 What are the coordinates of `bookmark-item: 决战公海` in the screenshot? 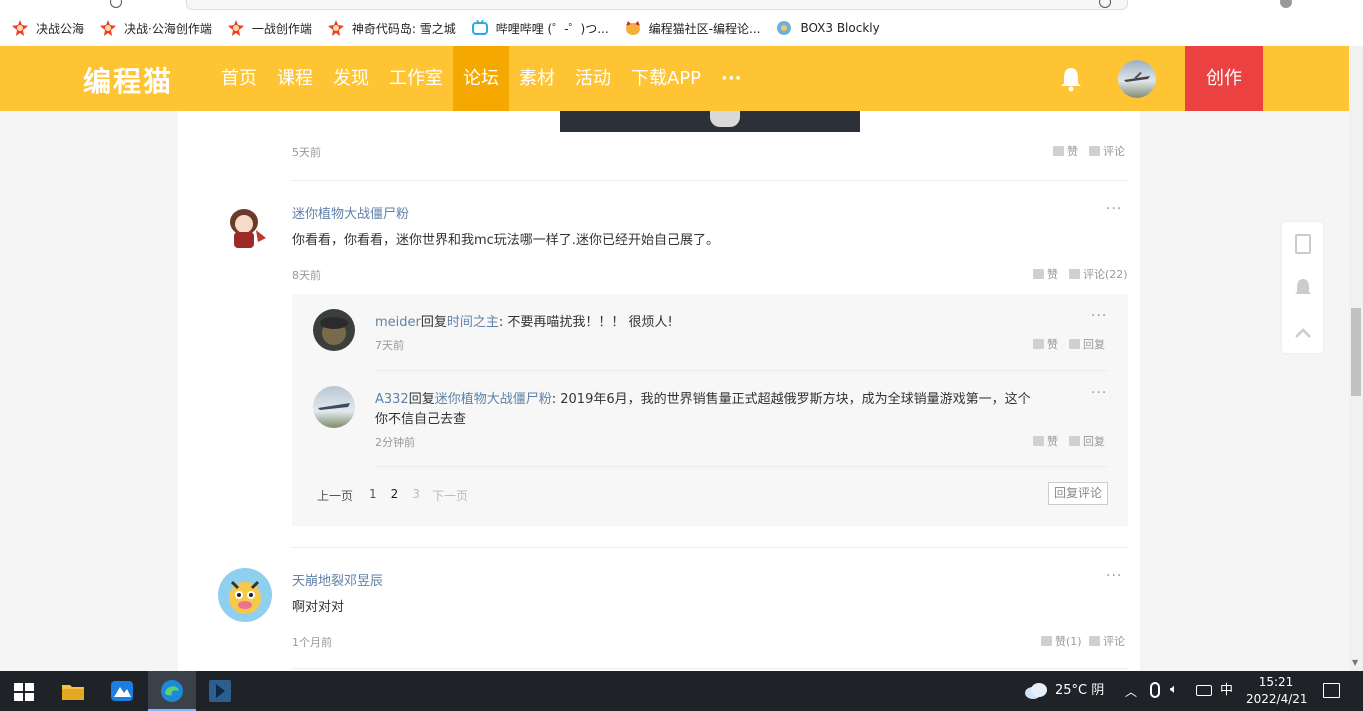 It's located at (48, 28).